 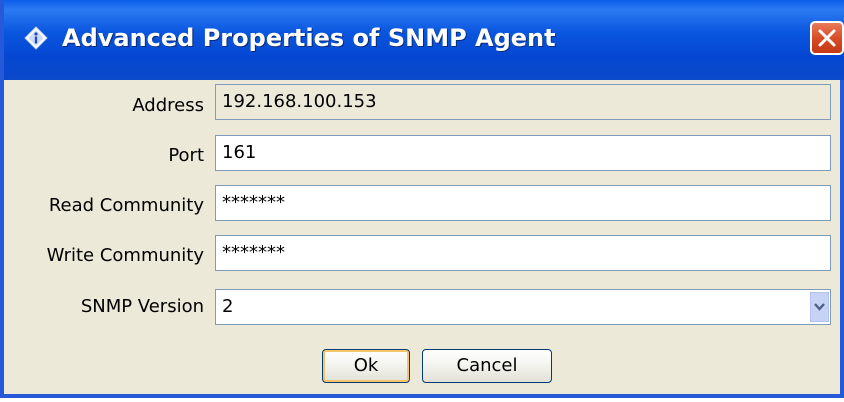 I want to click on address-field: 192.168.100.153, so click(x=523, y=102).